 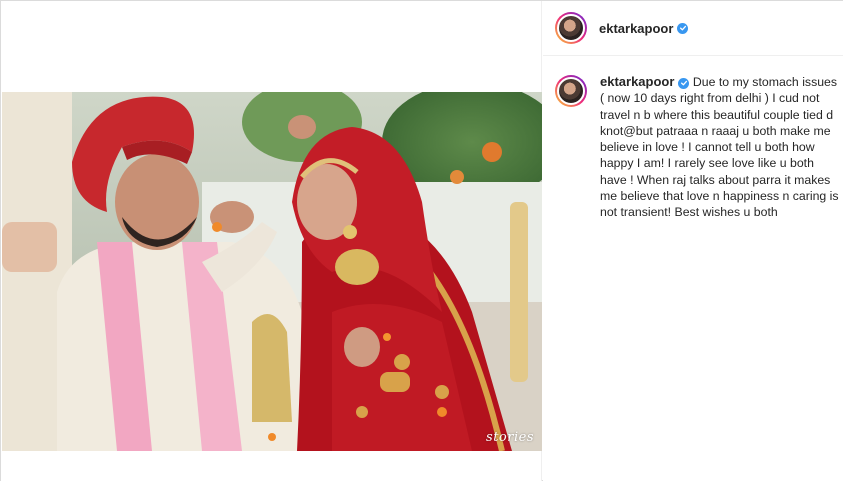 I want to click on caption-username: ektarkapoor, so click(x=637, y=81).